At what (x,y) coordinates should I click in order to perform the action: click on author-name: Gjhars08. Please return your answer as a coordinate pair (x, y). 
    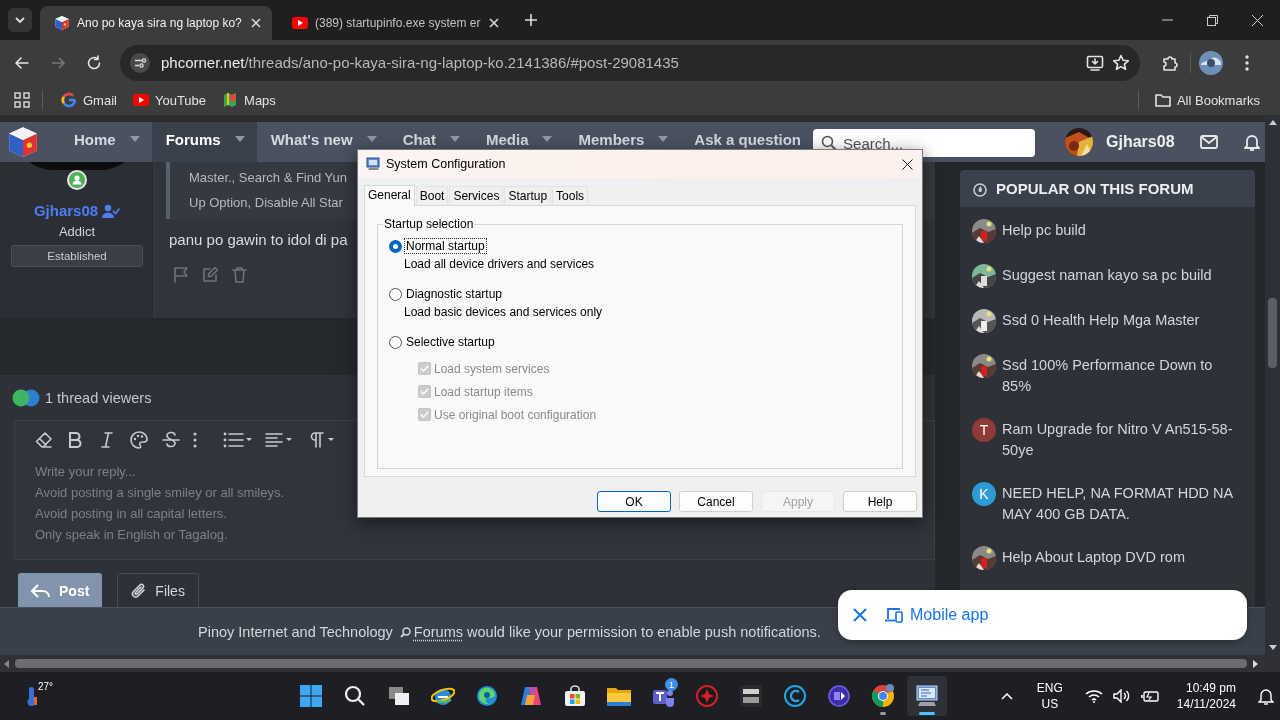
    Looking at the image, I should click on (66, 210).